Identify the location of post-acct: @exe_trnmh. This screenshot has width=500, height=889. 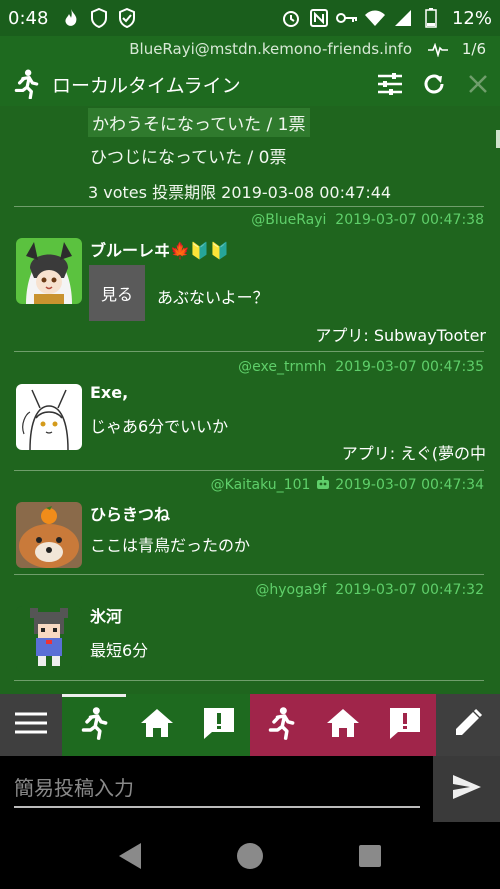
(282, 367).